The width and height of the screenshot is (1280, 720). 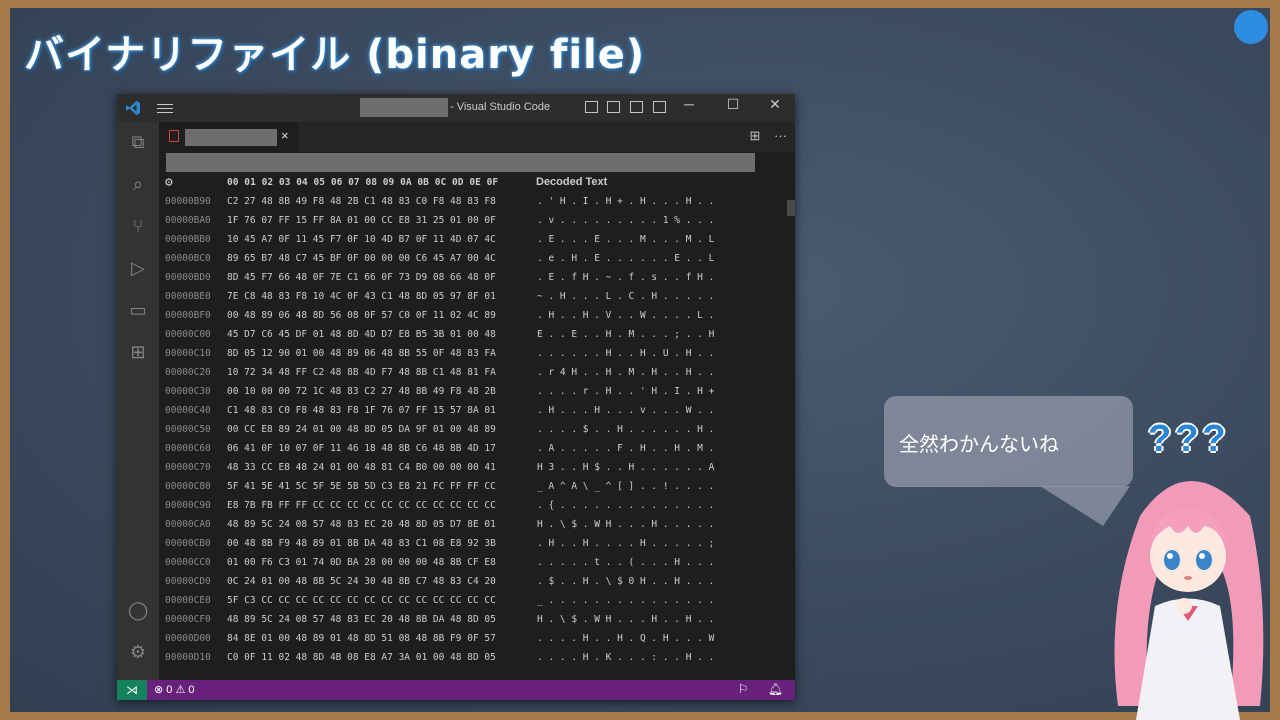 What do you see at coordinates (775, 104) in the screenshot?
I see `close-button: ✕` at bounding box center [775, 104].